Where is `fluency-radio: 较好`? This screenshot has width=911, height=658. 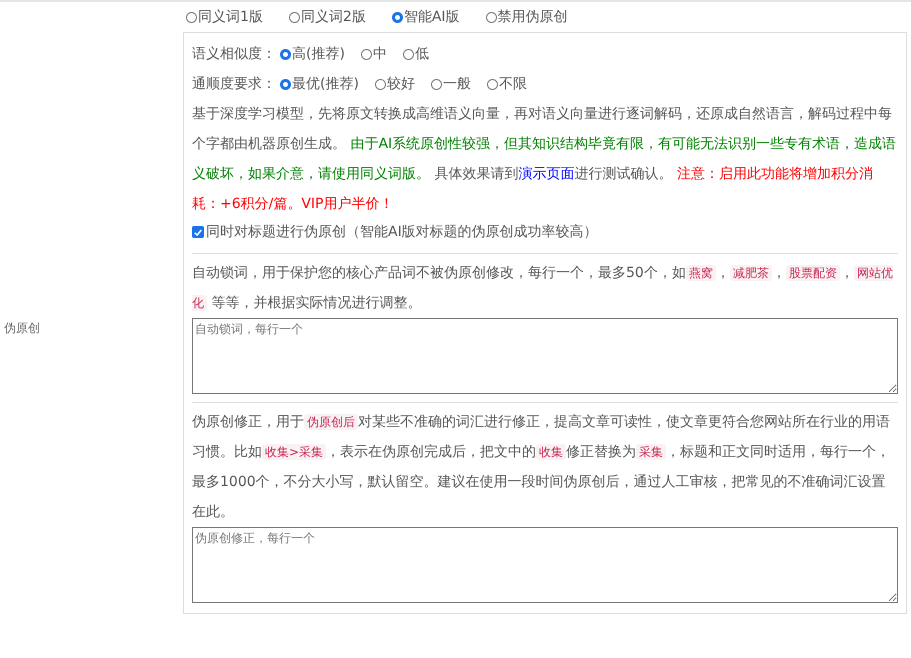 fluency-radio: 较好 is located at coordinates (394, 84).